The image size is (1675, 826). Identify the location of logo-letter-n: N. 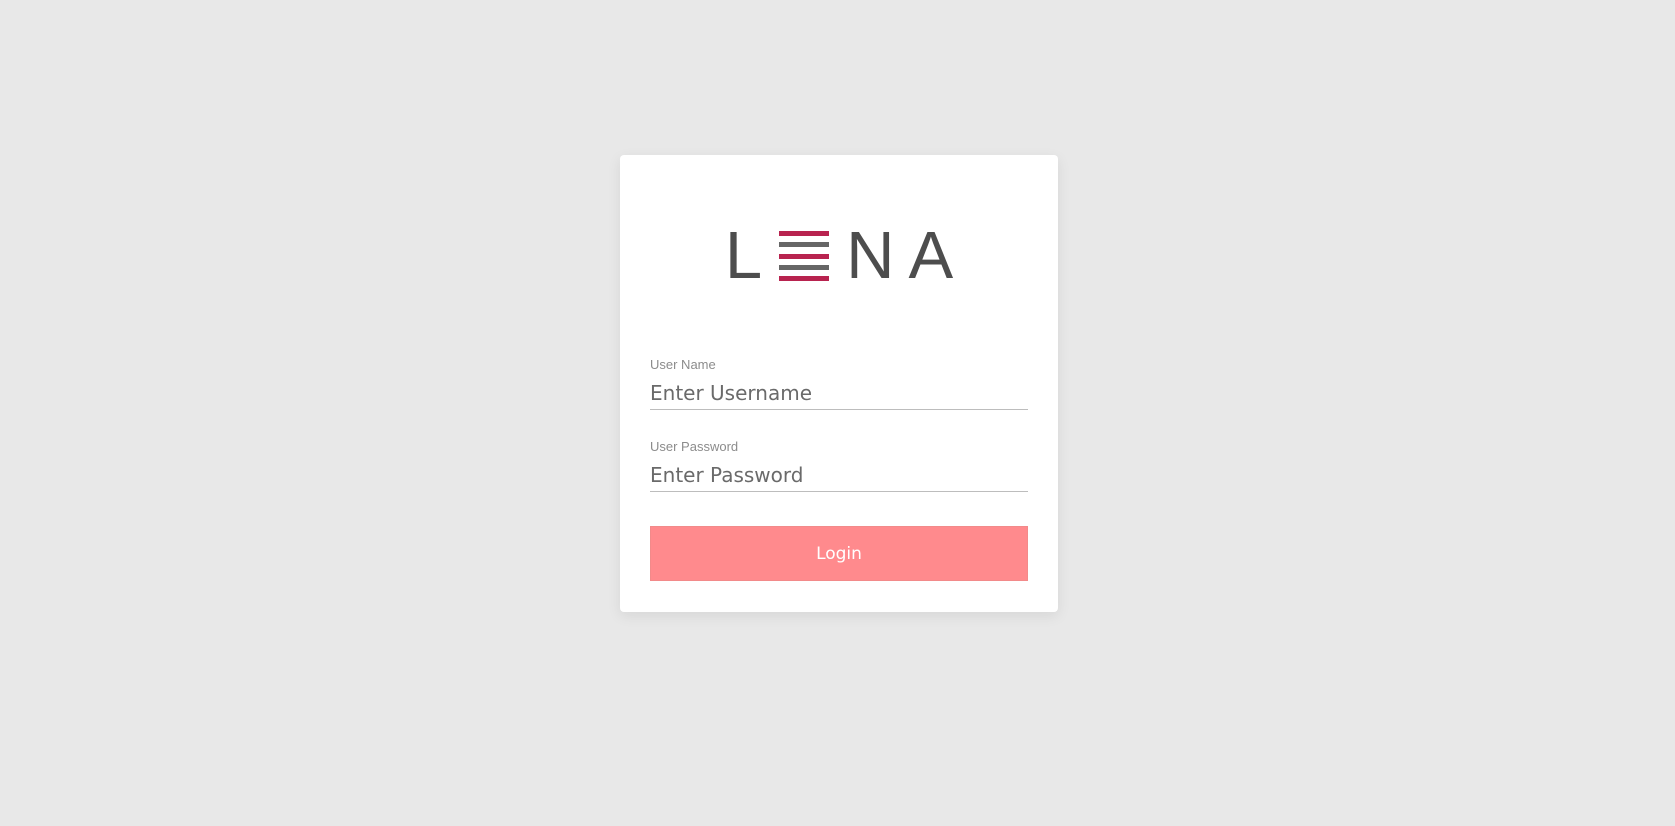
(870, 255).